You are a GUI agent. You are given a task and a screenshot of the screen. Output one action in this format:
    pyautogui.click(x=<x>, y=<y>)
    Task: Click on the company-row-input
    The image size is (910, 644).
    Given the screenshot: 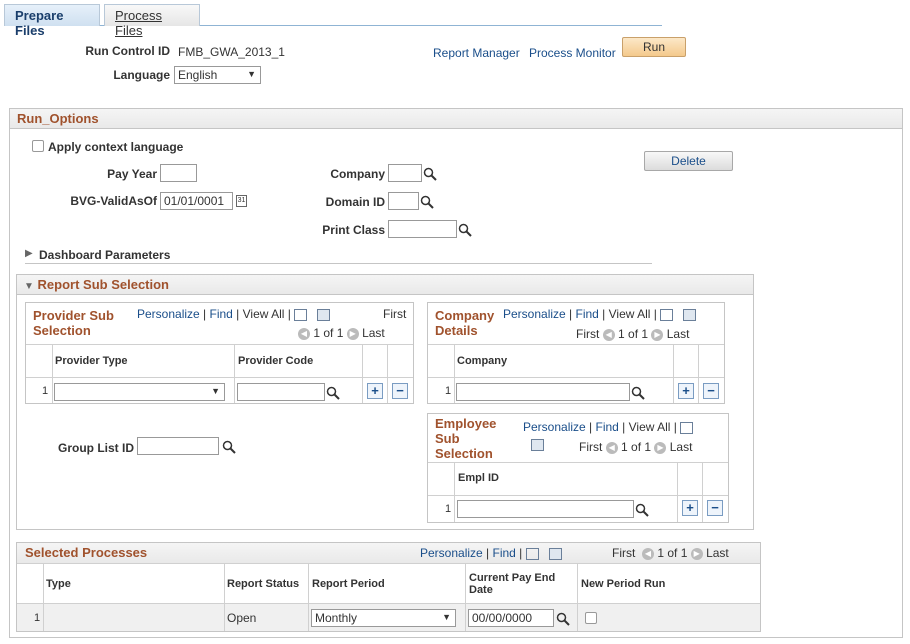 What is the action you would take?
    pyautogui.click(x=543, y=392)
    